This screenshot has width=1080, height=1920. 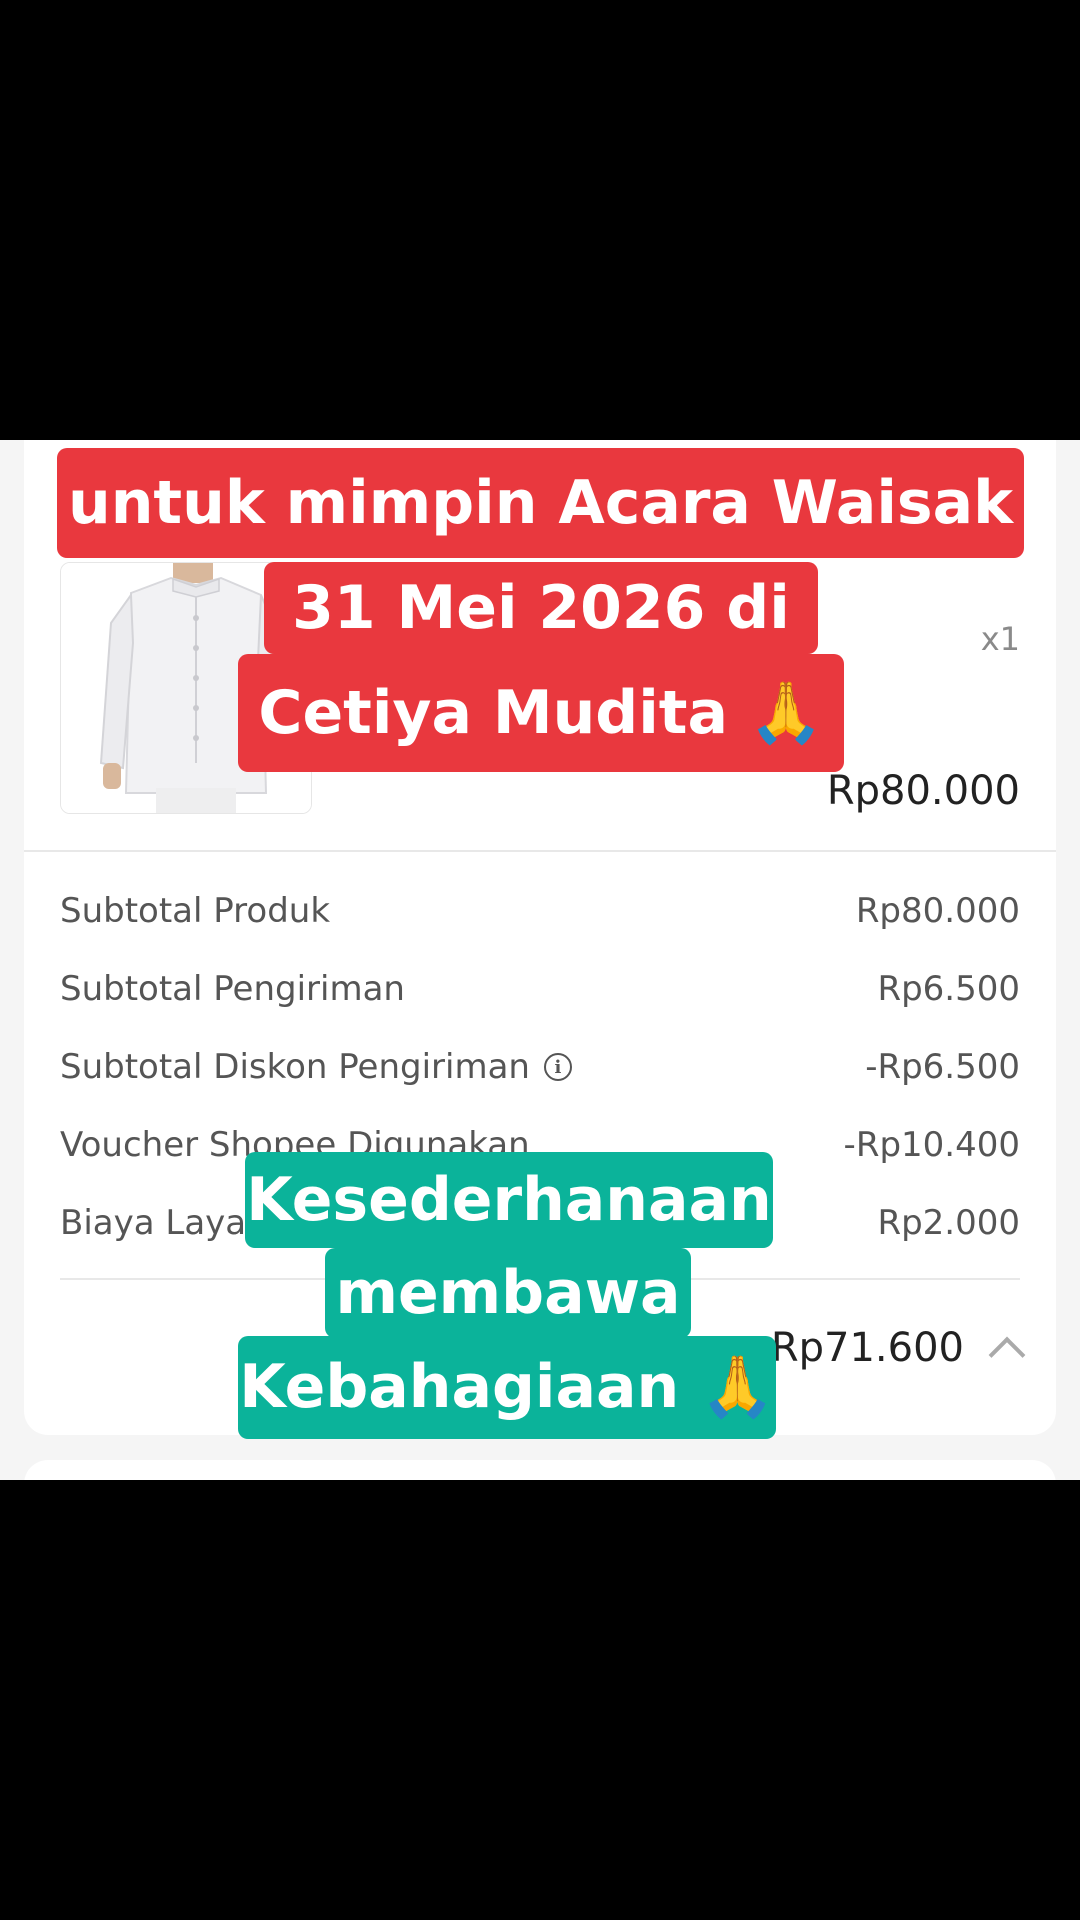 What do you see at coordinates (541, 608) in the screenshot?
I see `caption-top-line-2: 31 Mei 2026 di` at bounding box center [541, 608].